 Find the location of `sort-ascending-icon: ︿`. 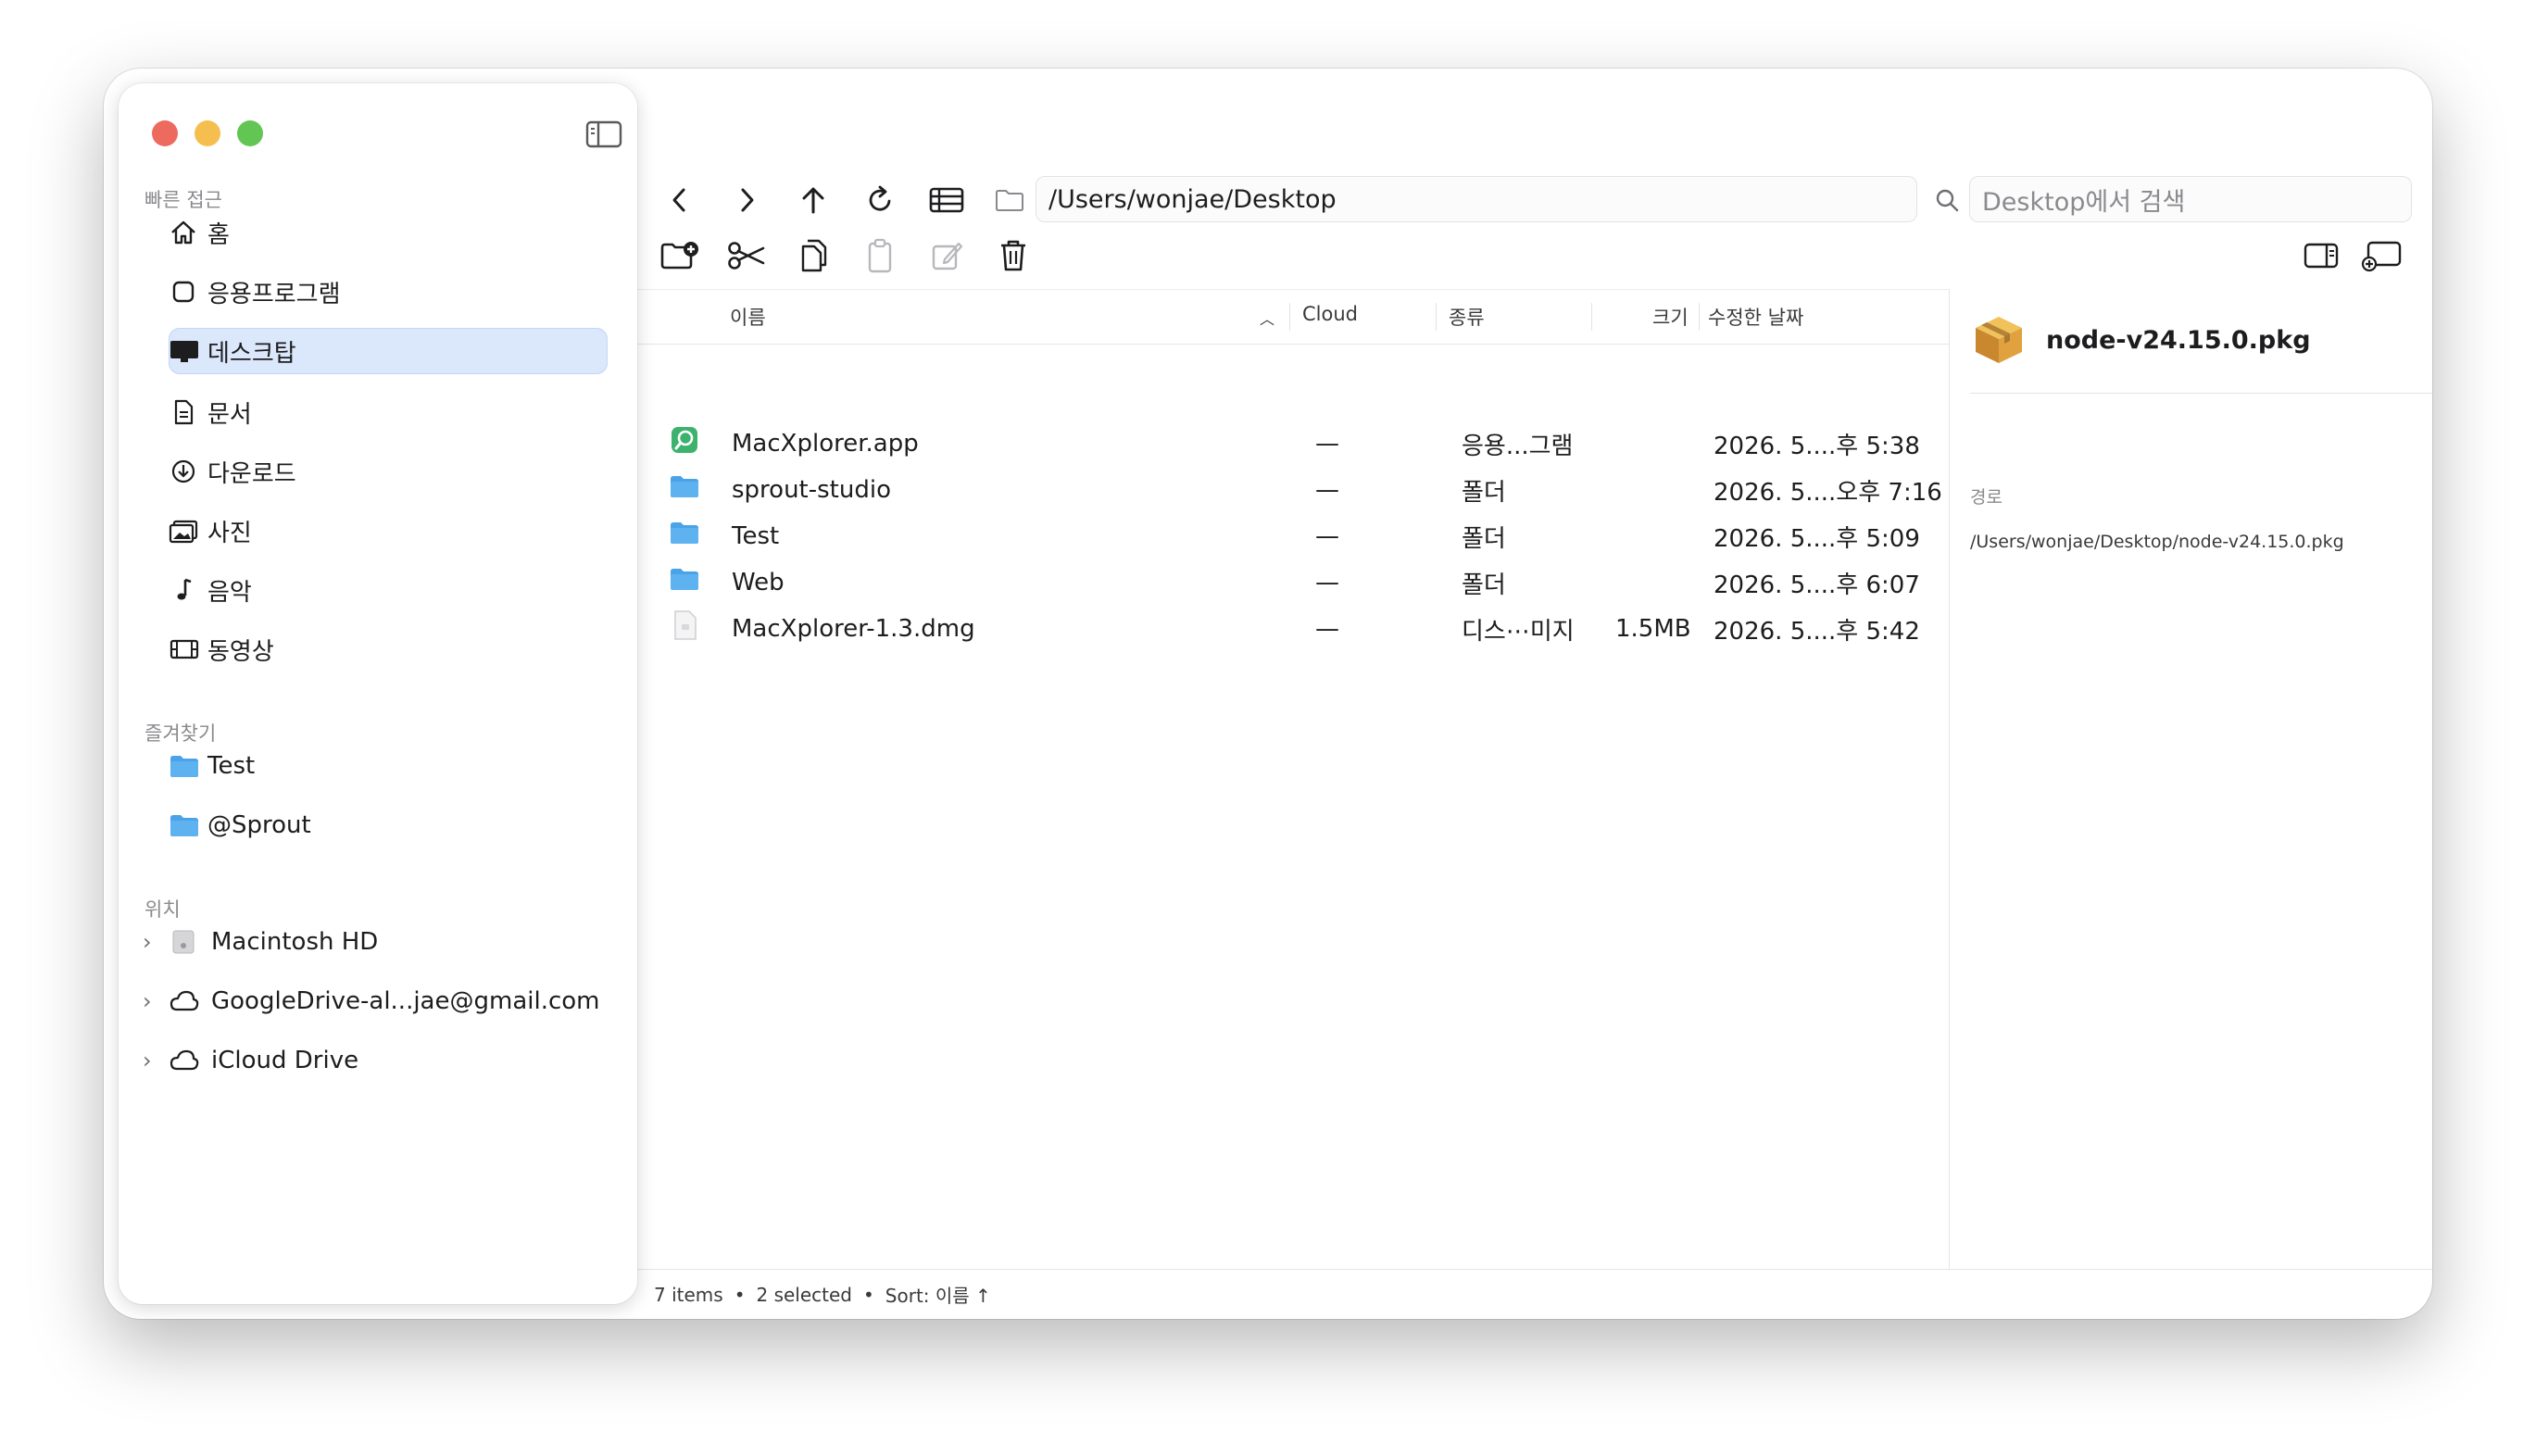

sort-ascending-icon: ︿ is located at coordinates (1267, 319).